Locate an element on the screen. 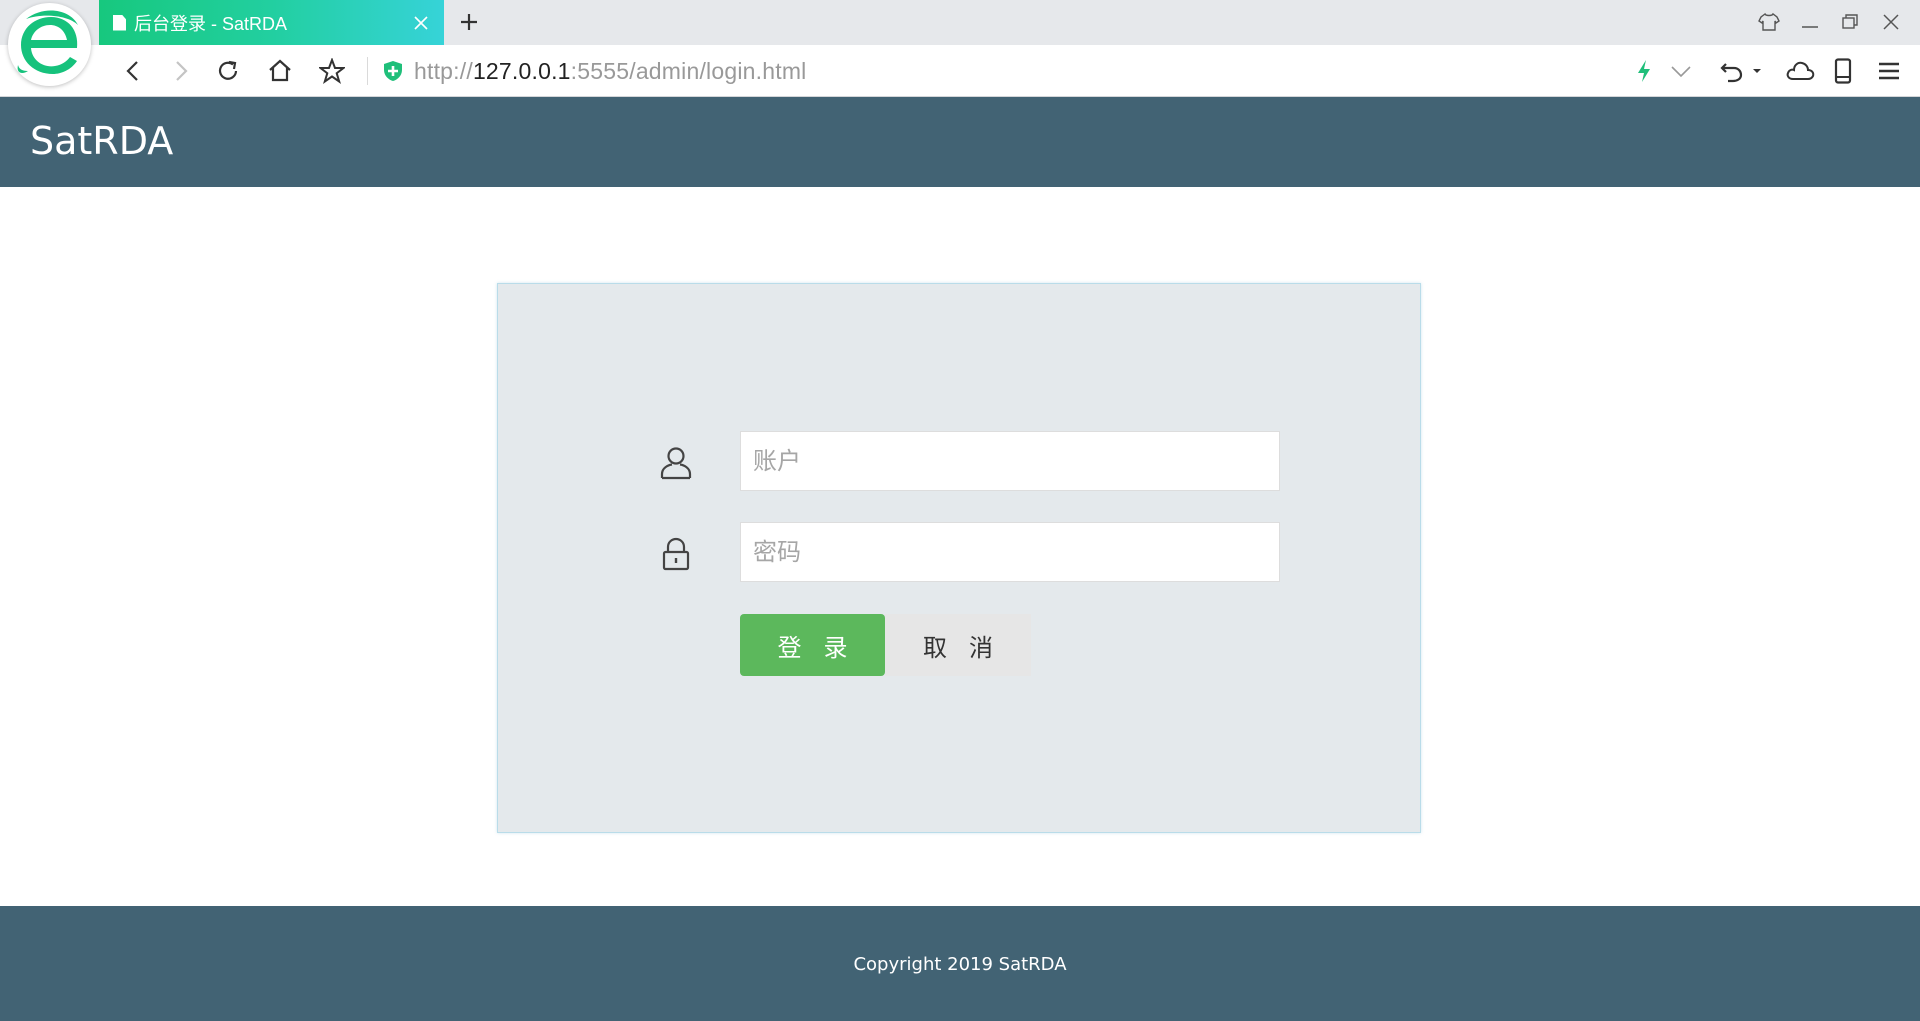  site-footer: Copyright 2019 SatRDA is located at coordinates (960, 963).